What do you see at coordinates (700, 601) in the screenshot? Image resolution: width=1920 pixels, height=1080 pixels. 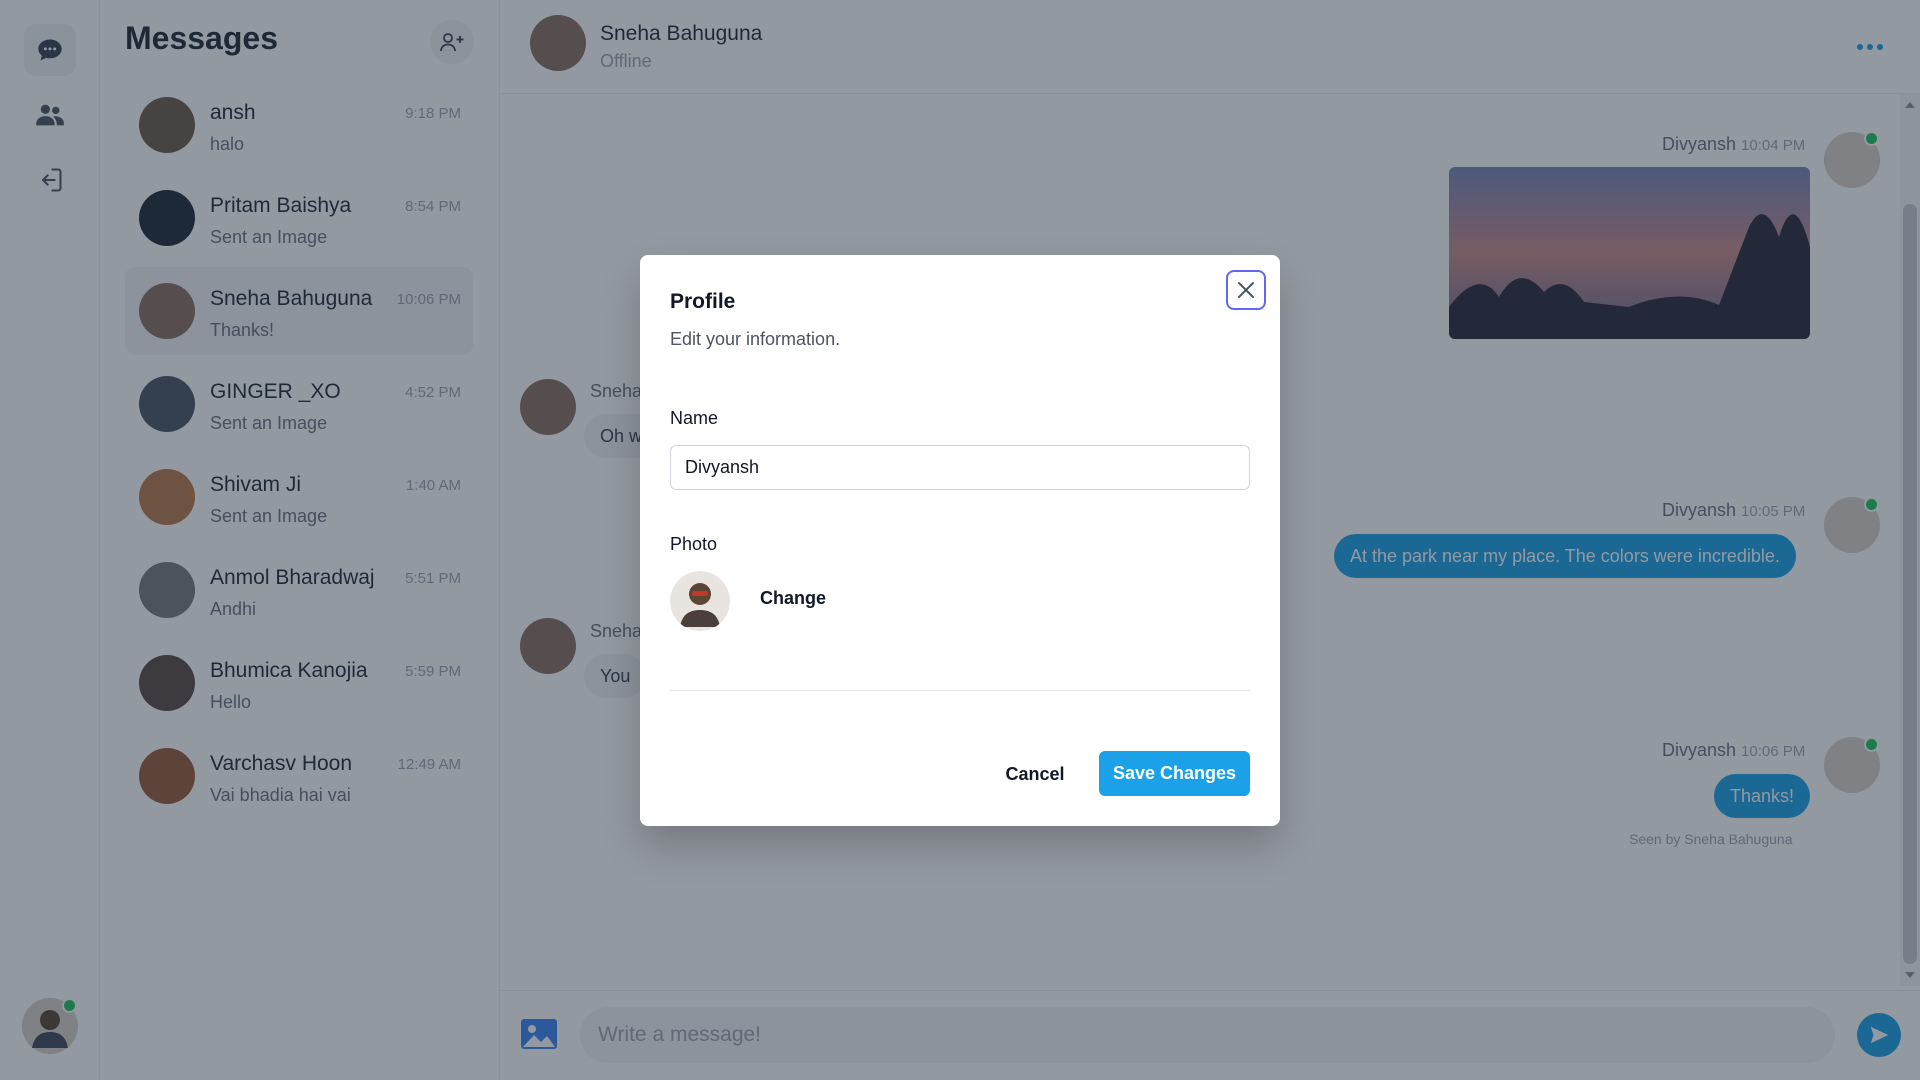 I see `profile-photo` at bounding box center [700, 601].